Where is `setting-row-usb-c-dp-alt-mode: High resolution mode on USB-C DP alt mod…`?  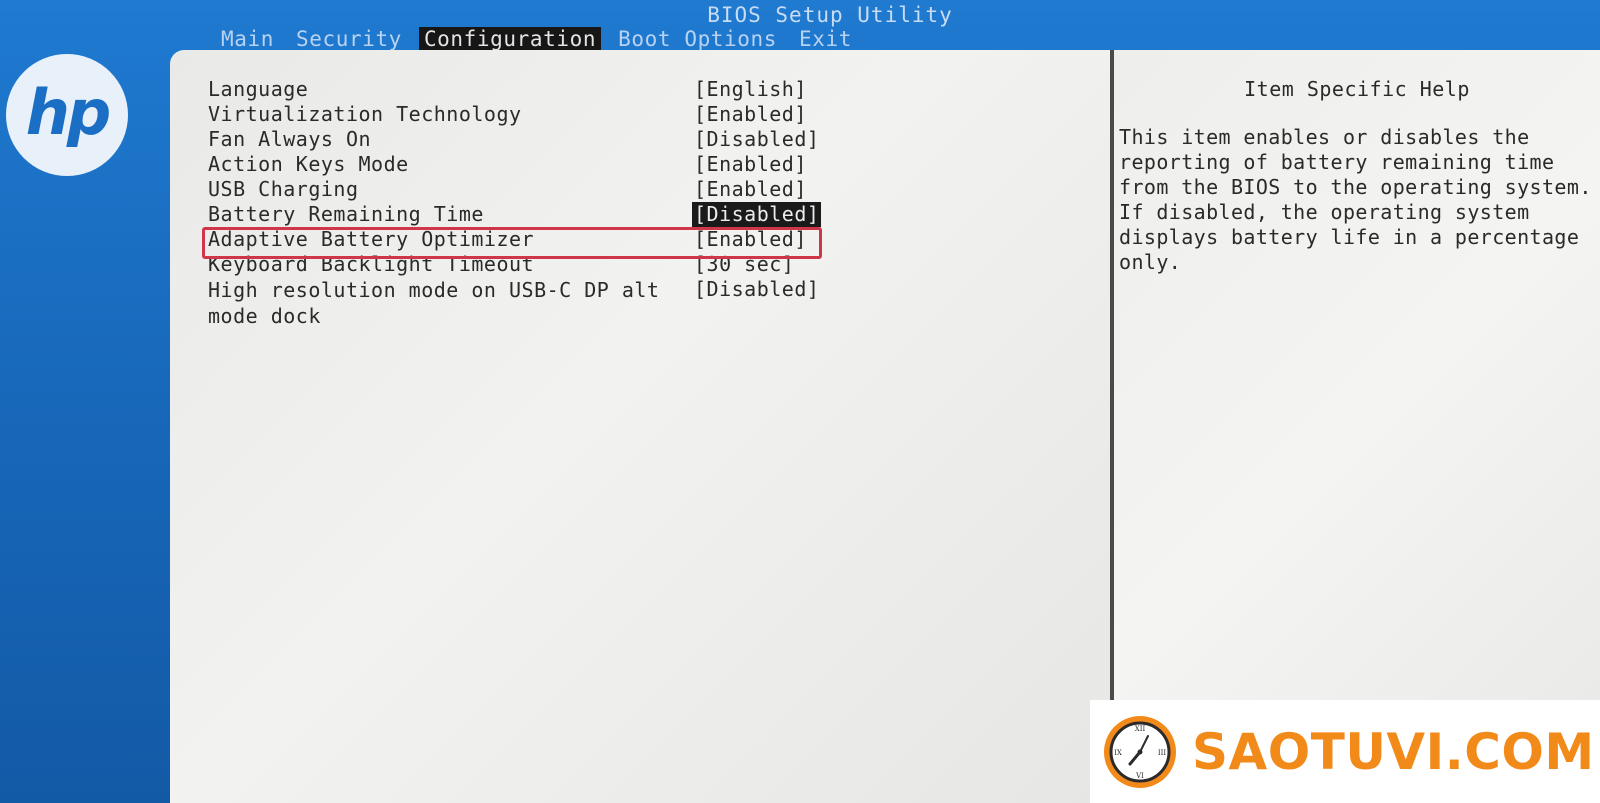 setting-row-usb-c-dp-alt-mode: High resolution mode on USB-C DP alt mod… is located at coordinates (648, 302).